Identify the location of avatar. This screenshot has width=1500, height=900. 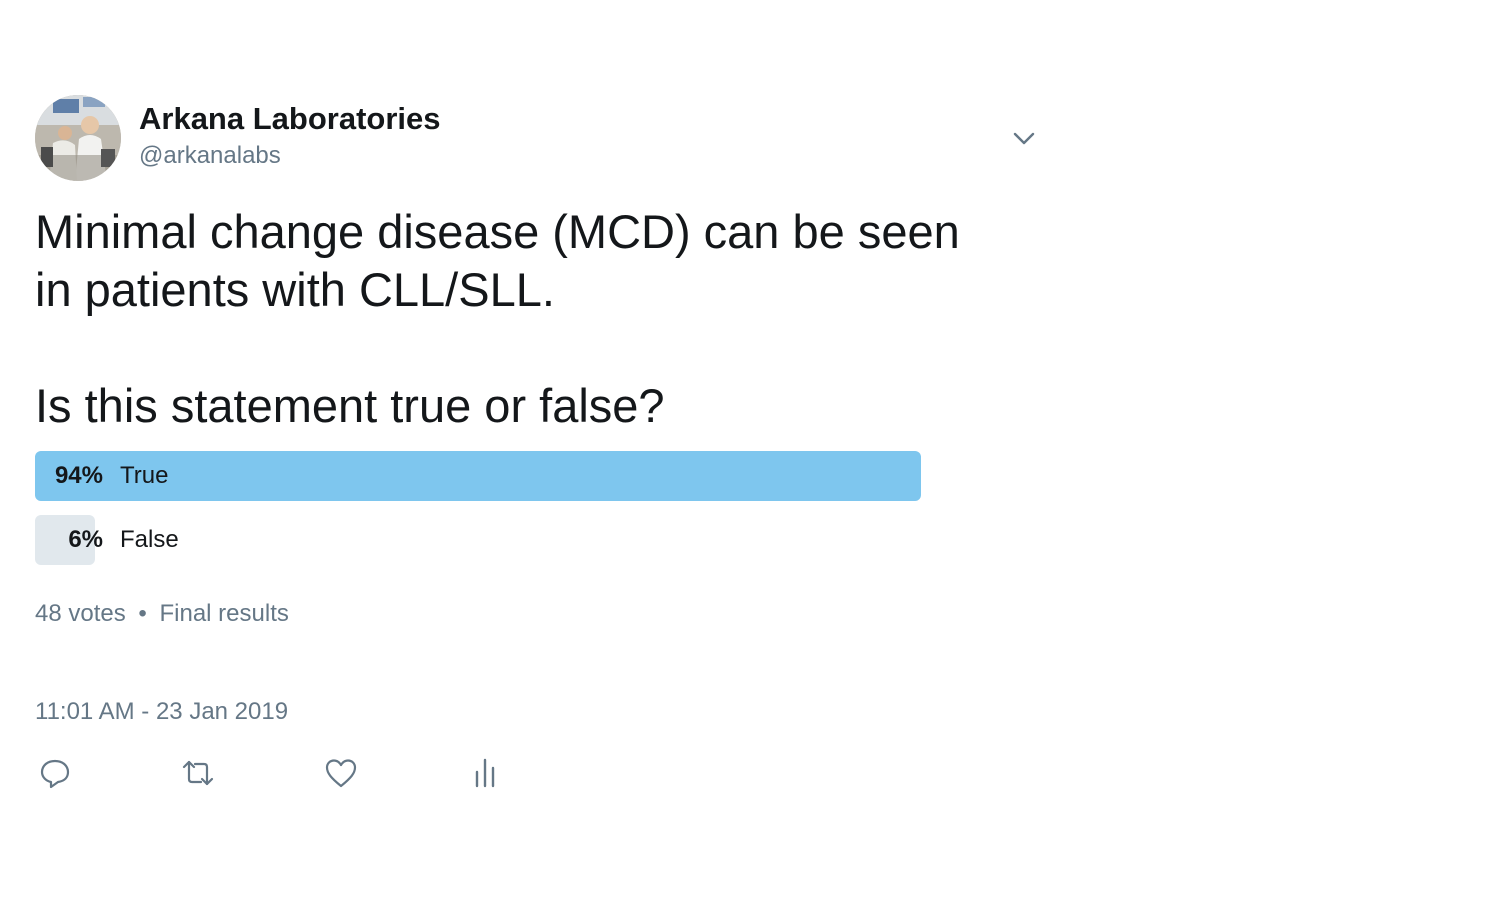
(78, 138).